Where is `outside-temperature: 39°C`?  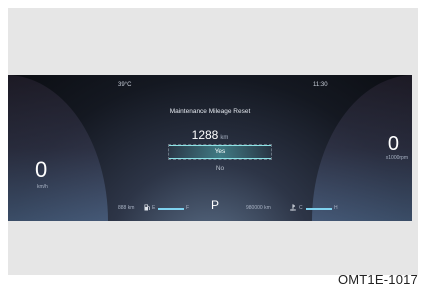
outside-temperature: 39°C is located at coordinates (125, 85).